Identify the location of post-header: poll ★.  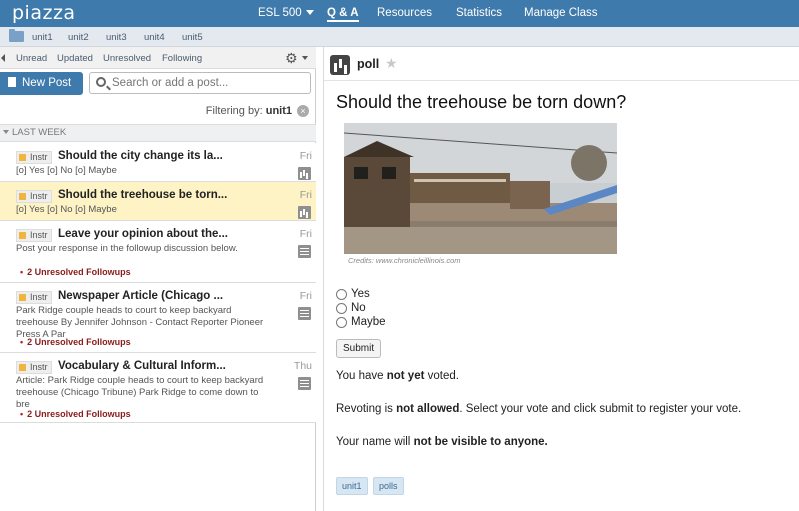
(561, 64).